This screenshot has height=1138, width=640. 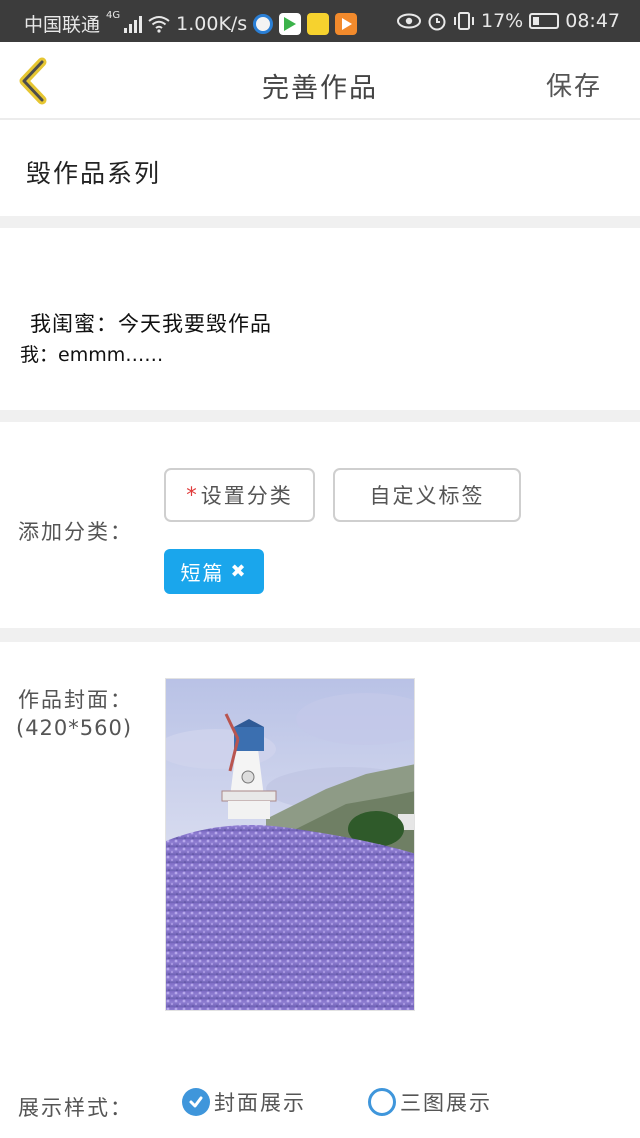 What do you see at coordinates (502, 21) in the screenshot?
I see `battery-percent: 17%` at bounding box center [502, 21].